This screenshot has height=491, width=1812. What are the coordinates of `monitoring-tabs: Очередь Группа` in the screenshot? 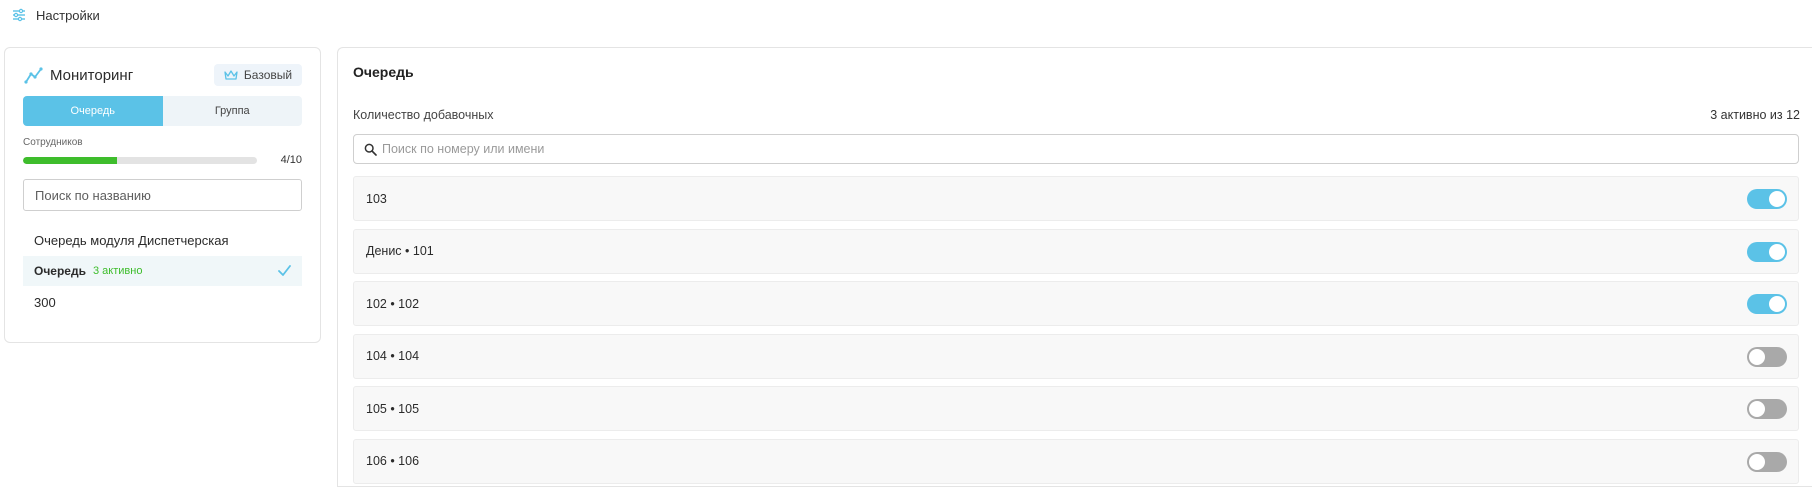 It's located at (162, 111).